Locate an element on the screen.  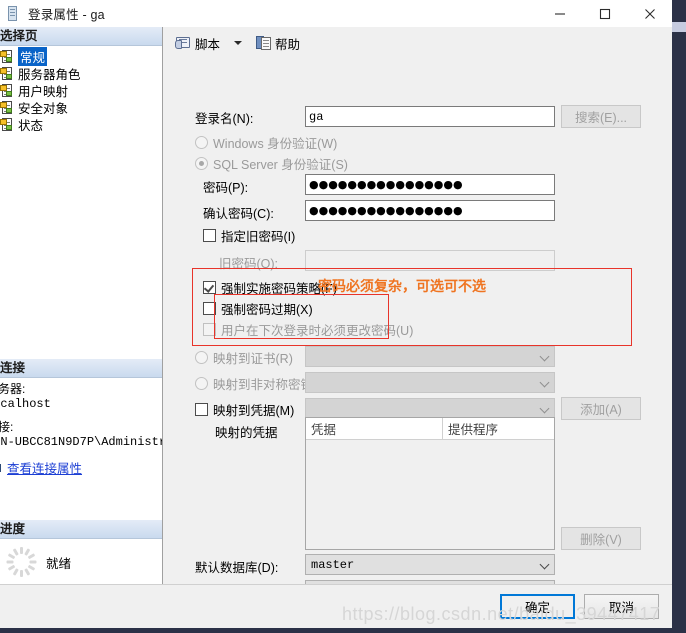
help-button: 帮助 is located at coordinates (278, 43).